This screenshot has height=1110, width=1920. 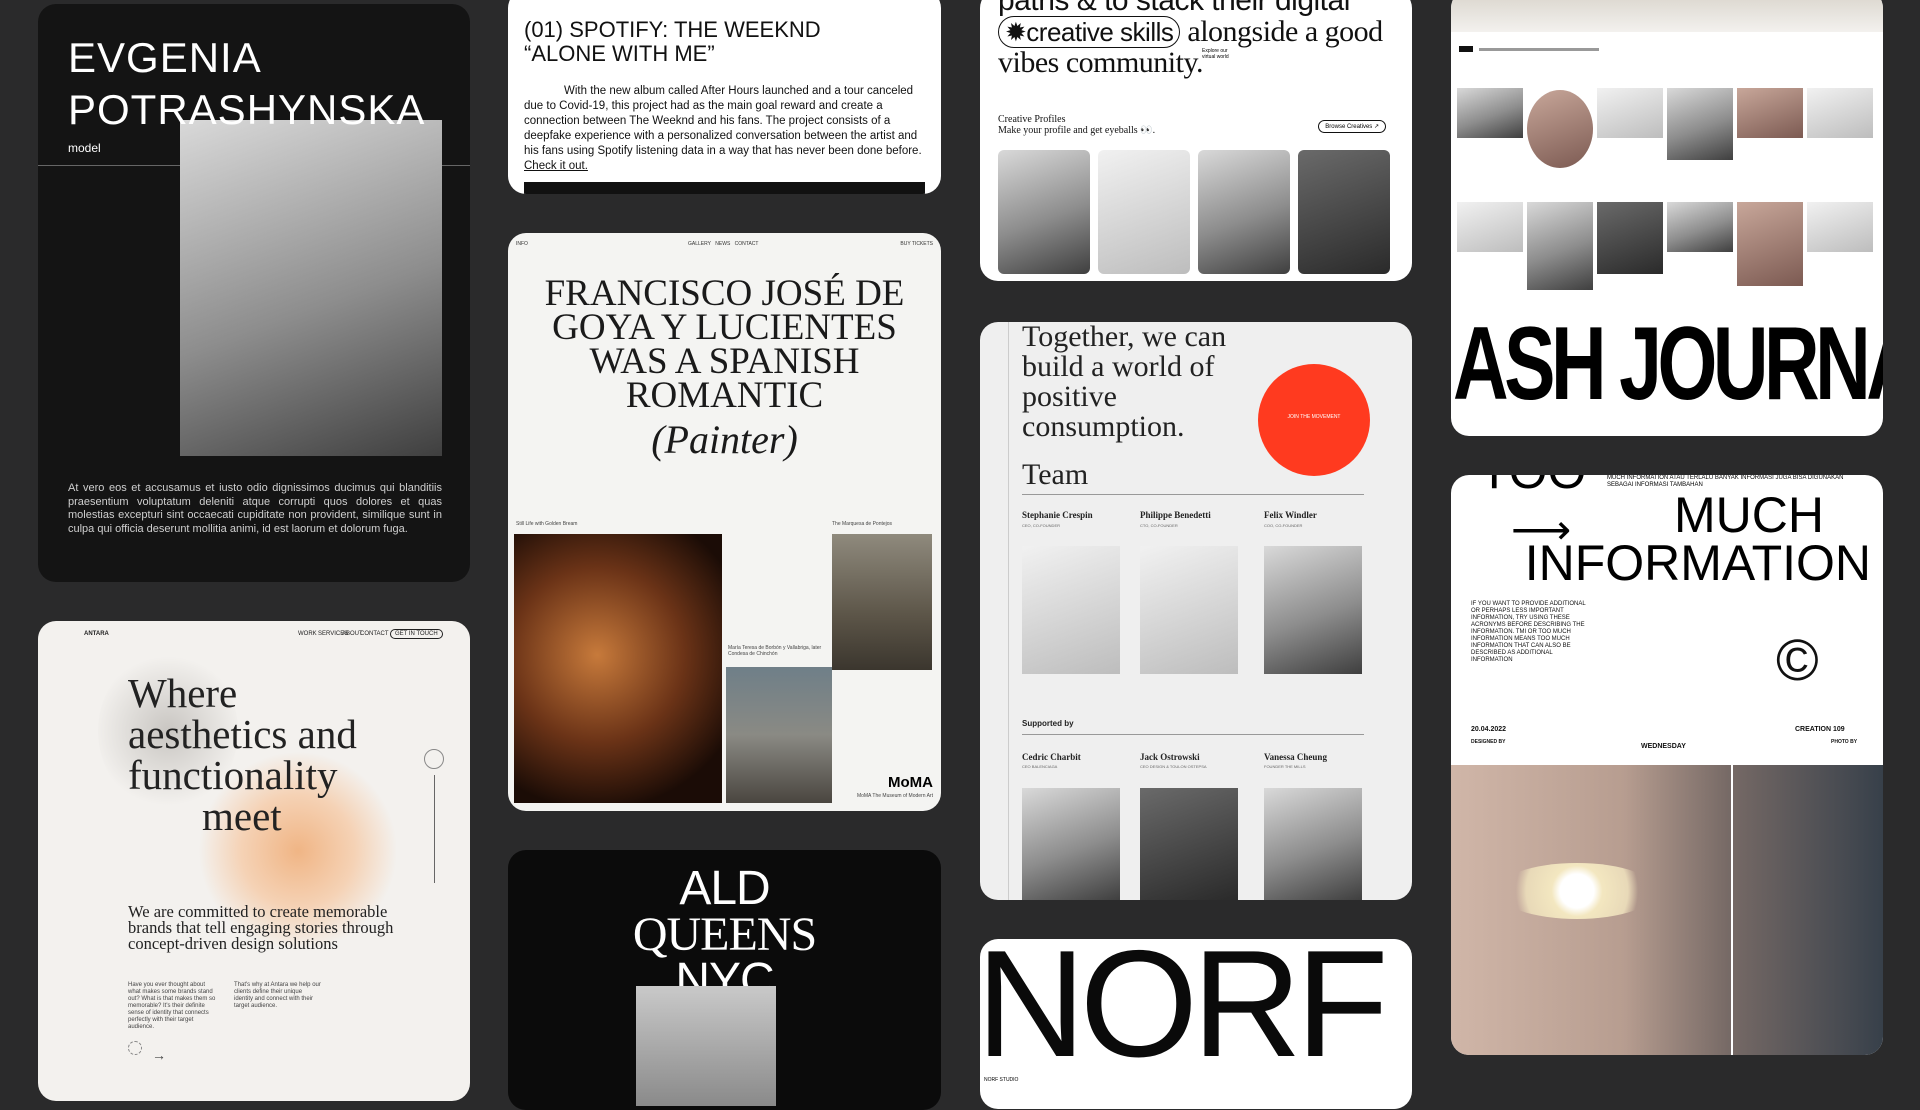 I want to click on model-role: model, so click(x=84, y=148).